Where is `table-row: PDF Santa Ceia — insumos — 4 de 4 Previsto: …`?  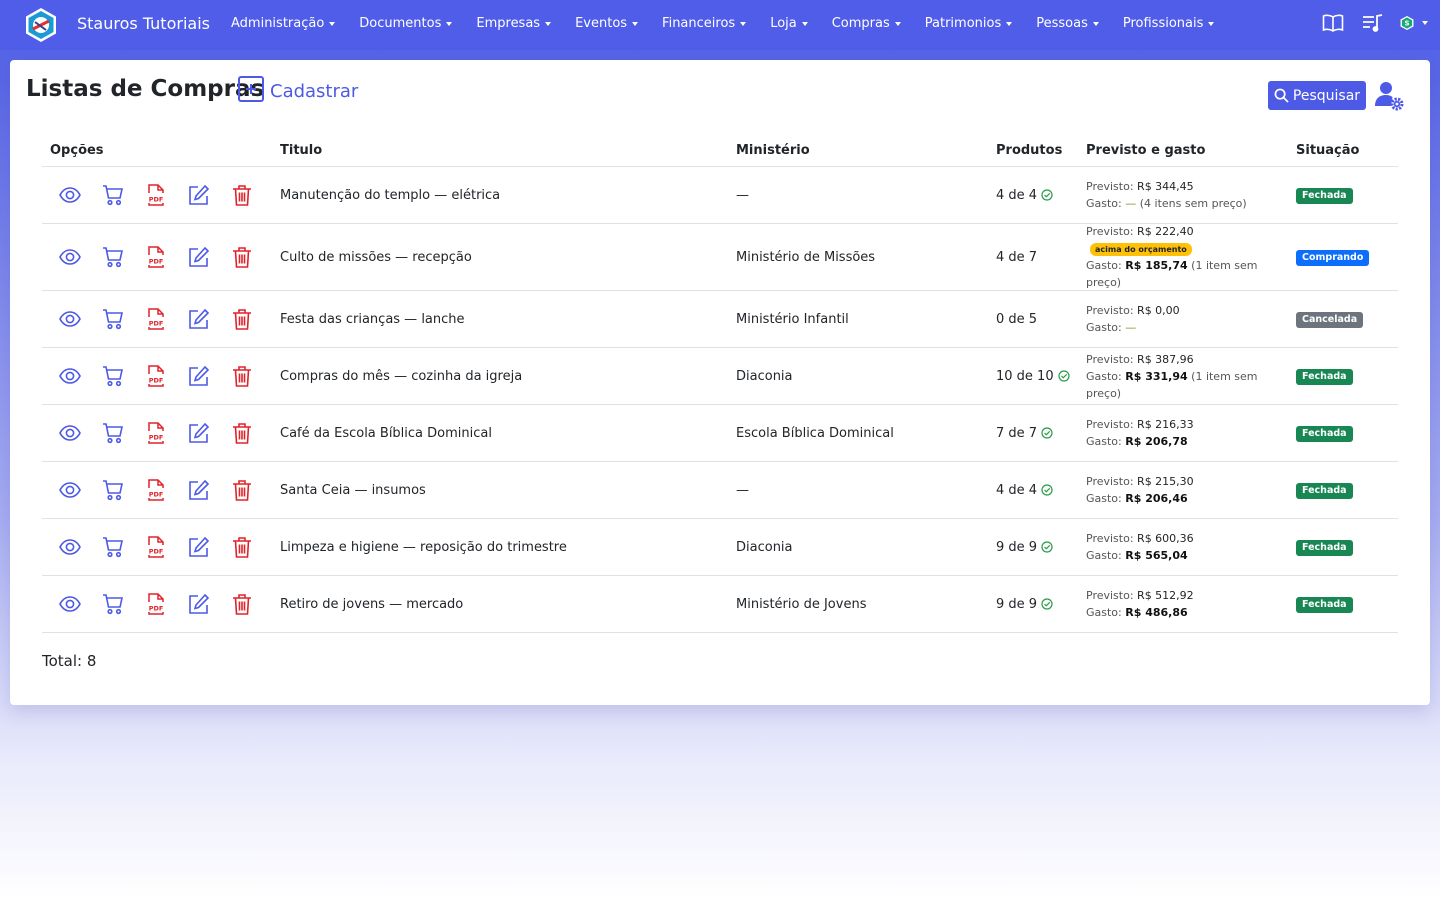
table-row: PDF Santa Ceia — insumos — 4 de 4 Previsto: … is located at coordinates (720, 490).